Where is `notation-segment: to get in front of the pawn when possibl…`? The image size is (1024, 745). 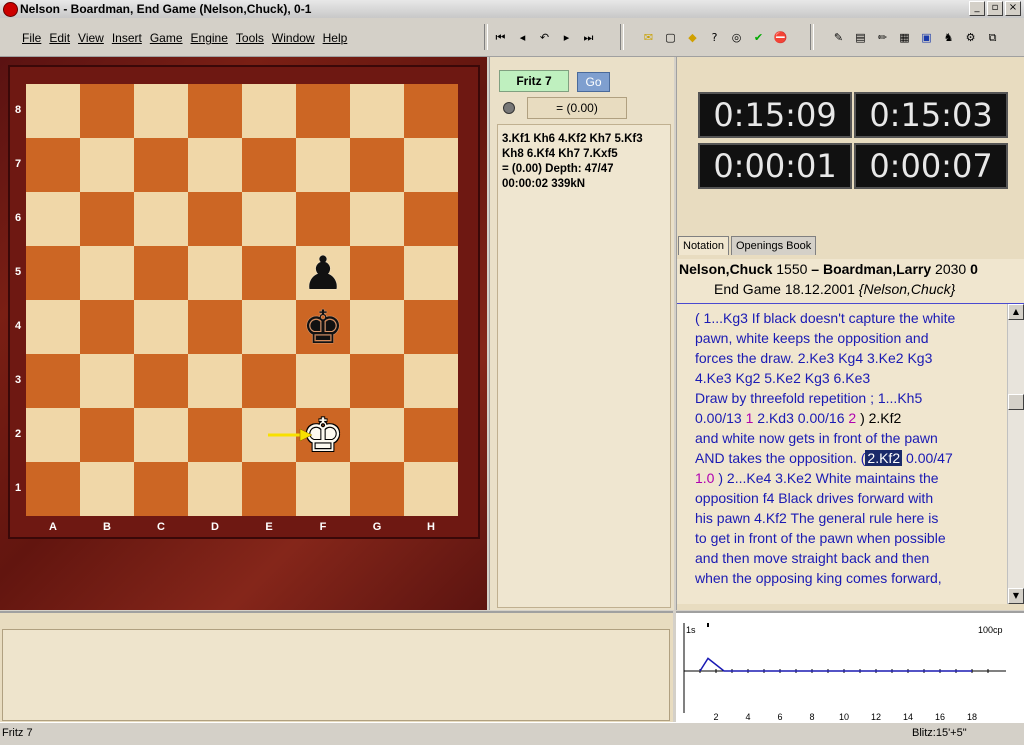 notation-segment: to get in front of the pawn when possibl… is located at coordinates (820, 538).